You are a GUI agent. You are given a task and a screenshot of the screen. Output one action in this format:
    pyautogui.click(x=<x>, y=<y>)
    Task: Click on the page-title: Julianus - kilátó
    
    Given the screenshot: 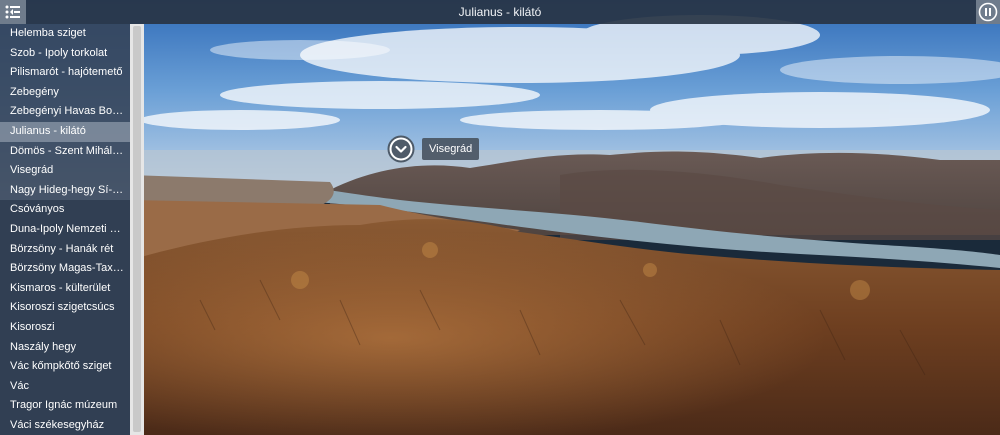 What is the action you would take?
    pyautogui.click(x=500, y=12)
    